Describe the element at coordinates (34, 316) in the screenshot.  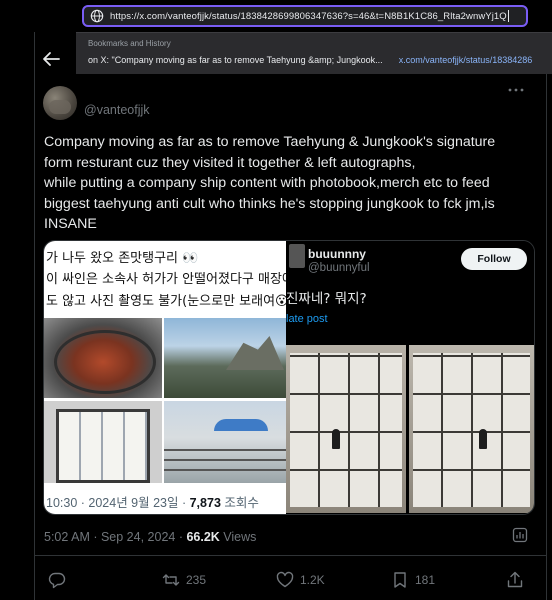
I see `column-border-left` at that location.